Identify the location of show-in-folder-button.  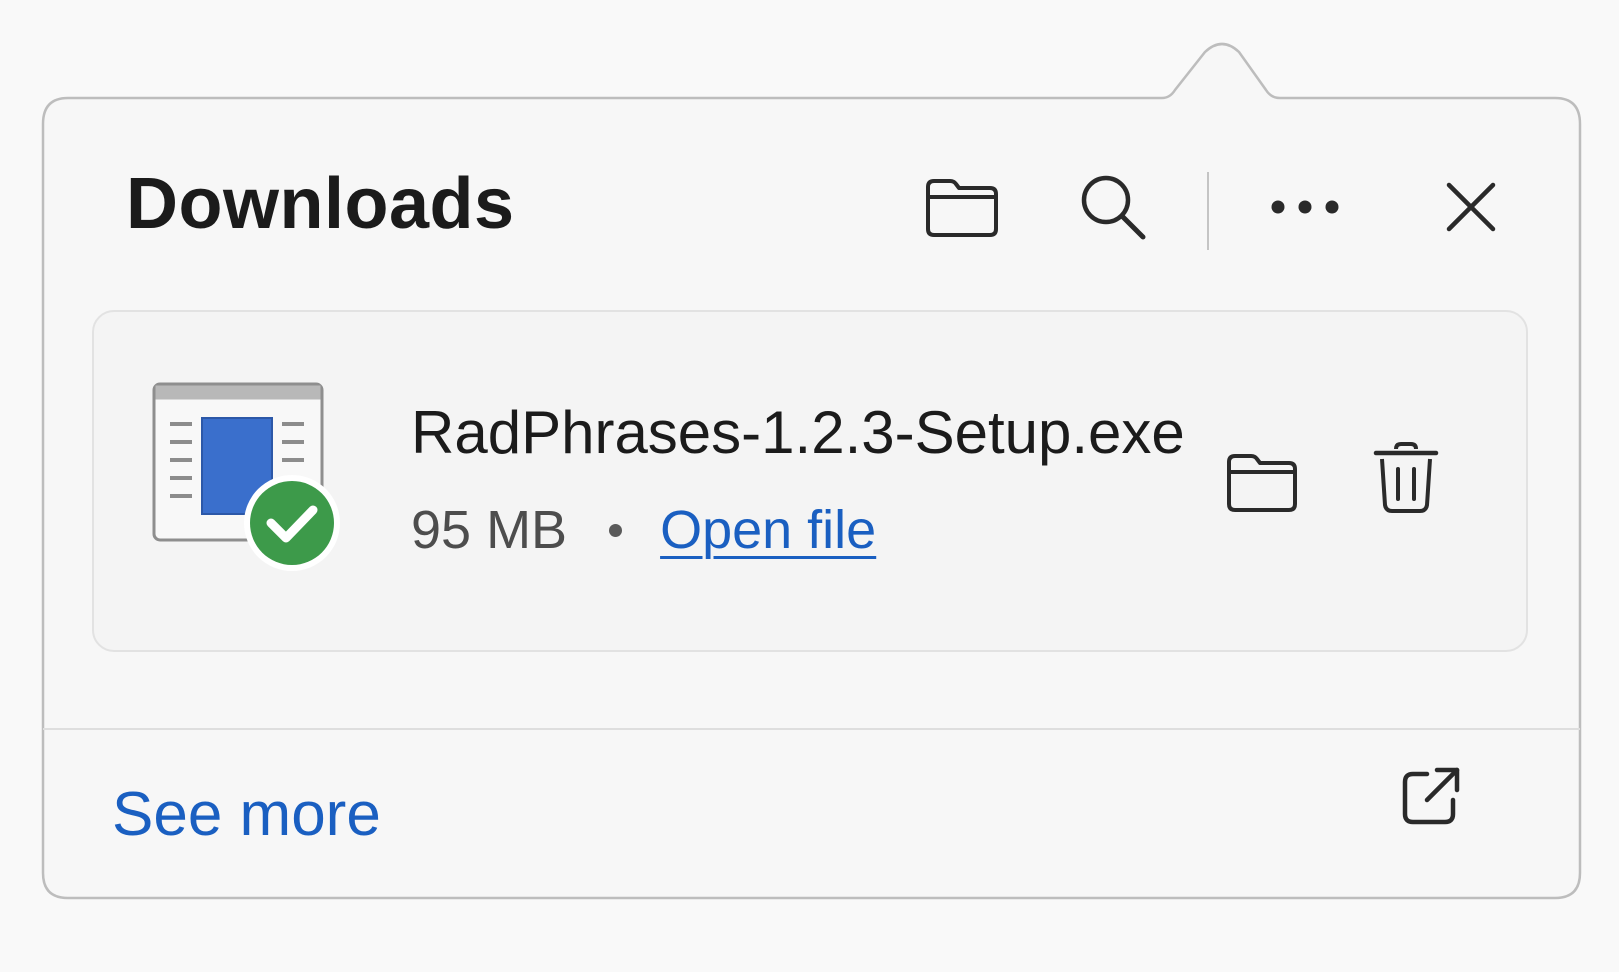
(1262, 482).